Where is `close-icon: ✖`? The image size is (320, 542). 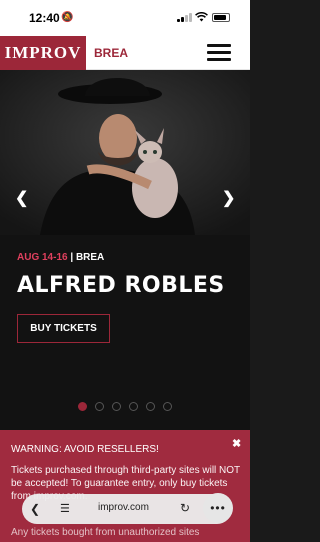
close-icon: ✖ is located at coordinates (236, 443).